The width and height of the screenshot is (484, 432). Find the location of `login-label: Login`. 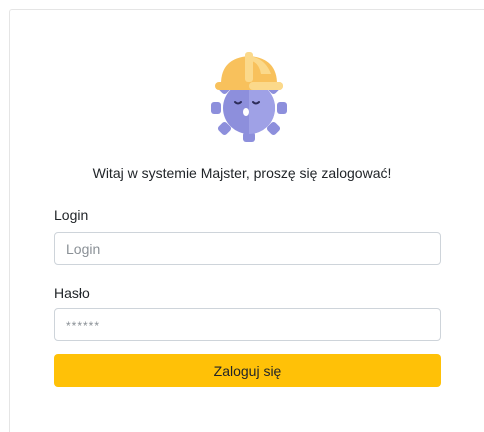

login-label: Login is located at coordinates (71, 215).